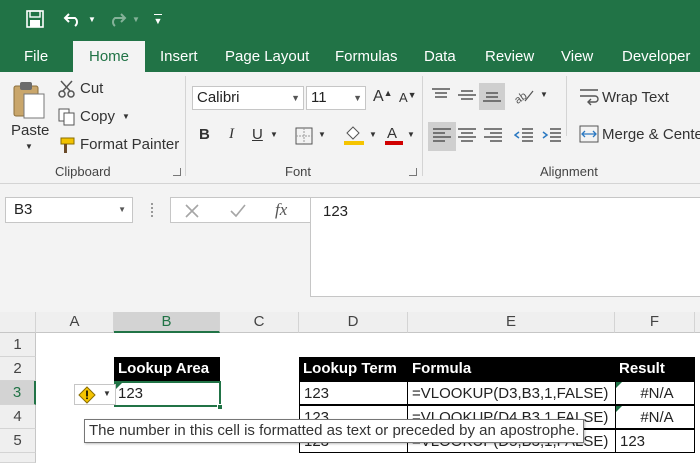  Describe the element at coordinates (577, 56) in the screenshot. I see `tab-view: View` at that location.